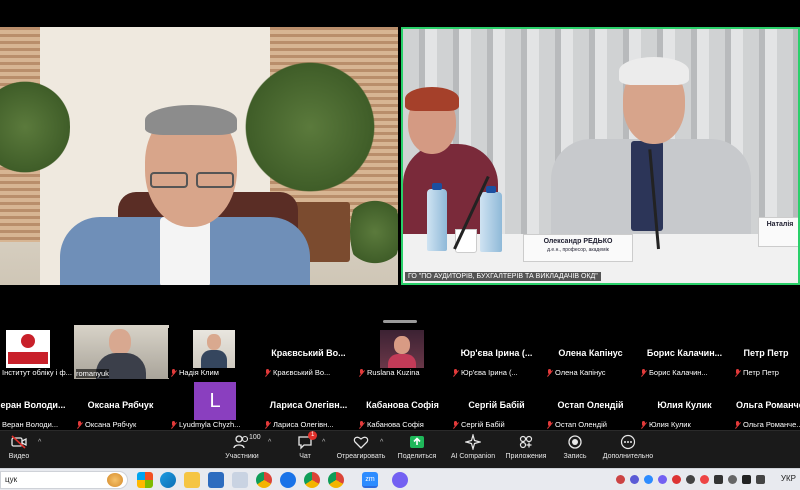  What do you see at coordinates (417, 456) in the screenshot?
I see `share-label: Поделиться` at bounding box center [417, 456].